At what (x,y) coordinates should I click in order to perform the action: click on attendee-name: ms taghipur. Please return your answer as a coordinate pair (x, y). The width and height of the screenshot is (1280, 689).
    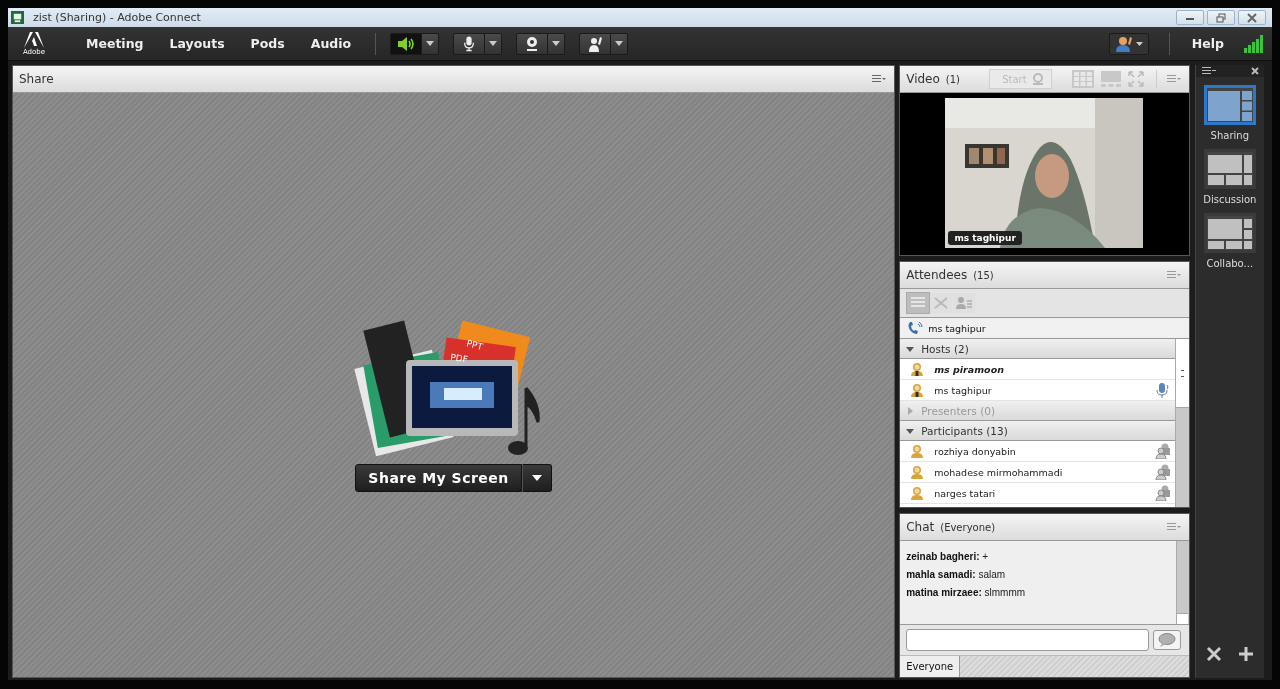
    Looking at the image, I should click on (963, 390).